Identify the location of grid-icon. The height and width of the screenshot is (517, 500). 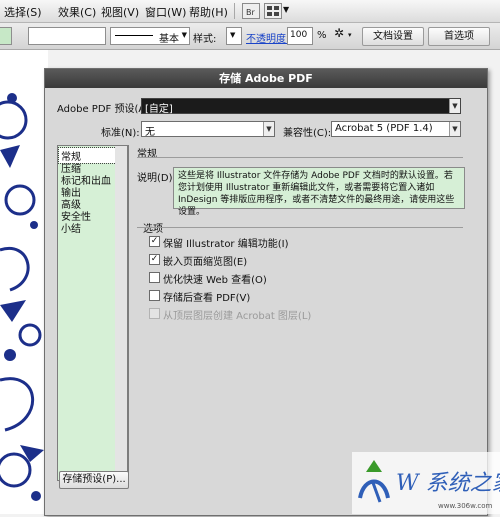
(273, 11).